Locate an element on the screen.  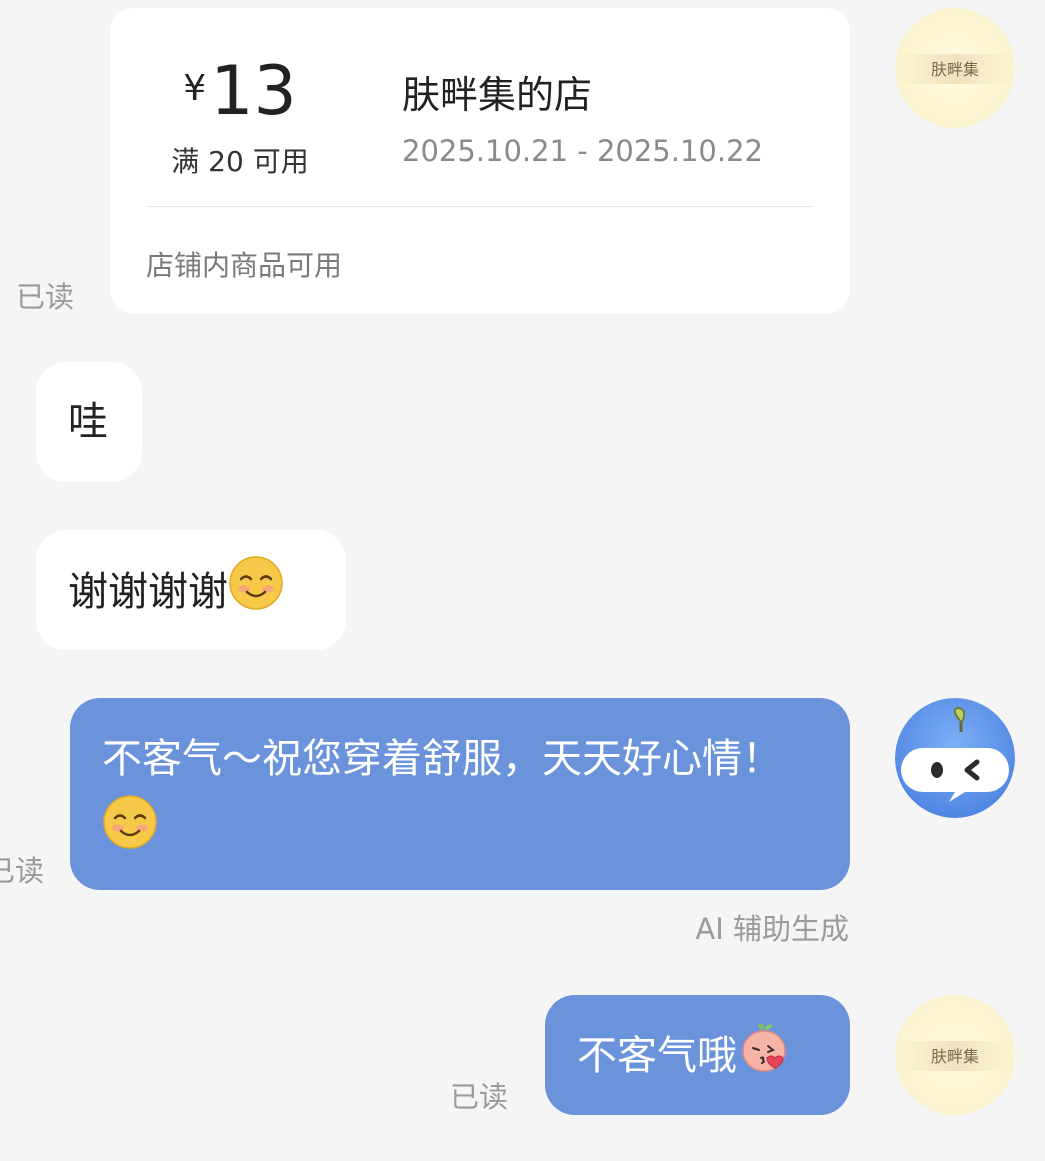
message-bubble-right: 不客气～祝您穿着舒服，天天好心情！ is located at coordinates (460, 794).